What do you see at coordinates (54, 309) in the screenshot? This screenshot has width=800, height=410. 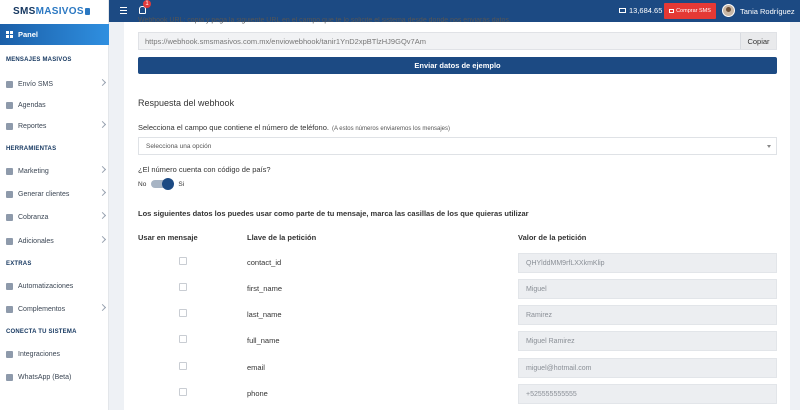 I see `sidebar-item-complementos: Complementos` at bounding box center [54, 309].